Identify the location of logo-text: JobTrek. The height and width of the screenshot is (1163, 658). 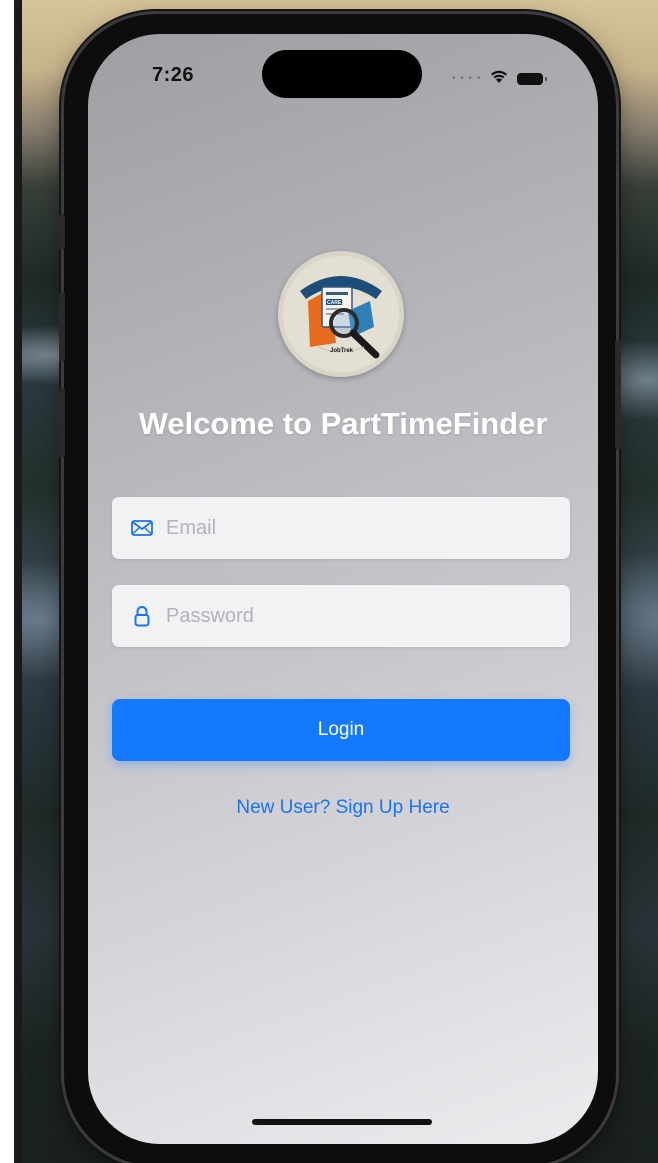
(342, 351).